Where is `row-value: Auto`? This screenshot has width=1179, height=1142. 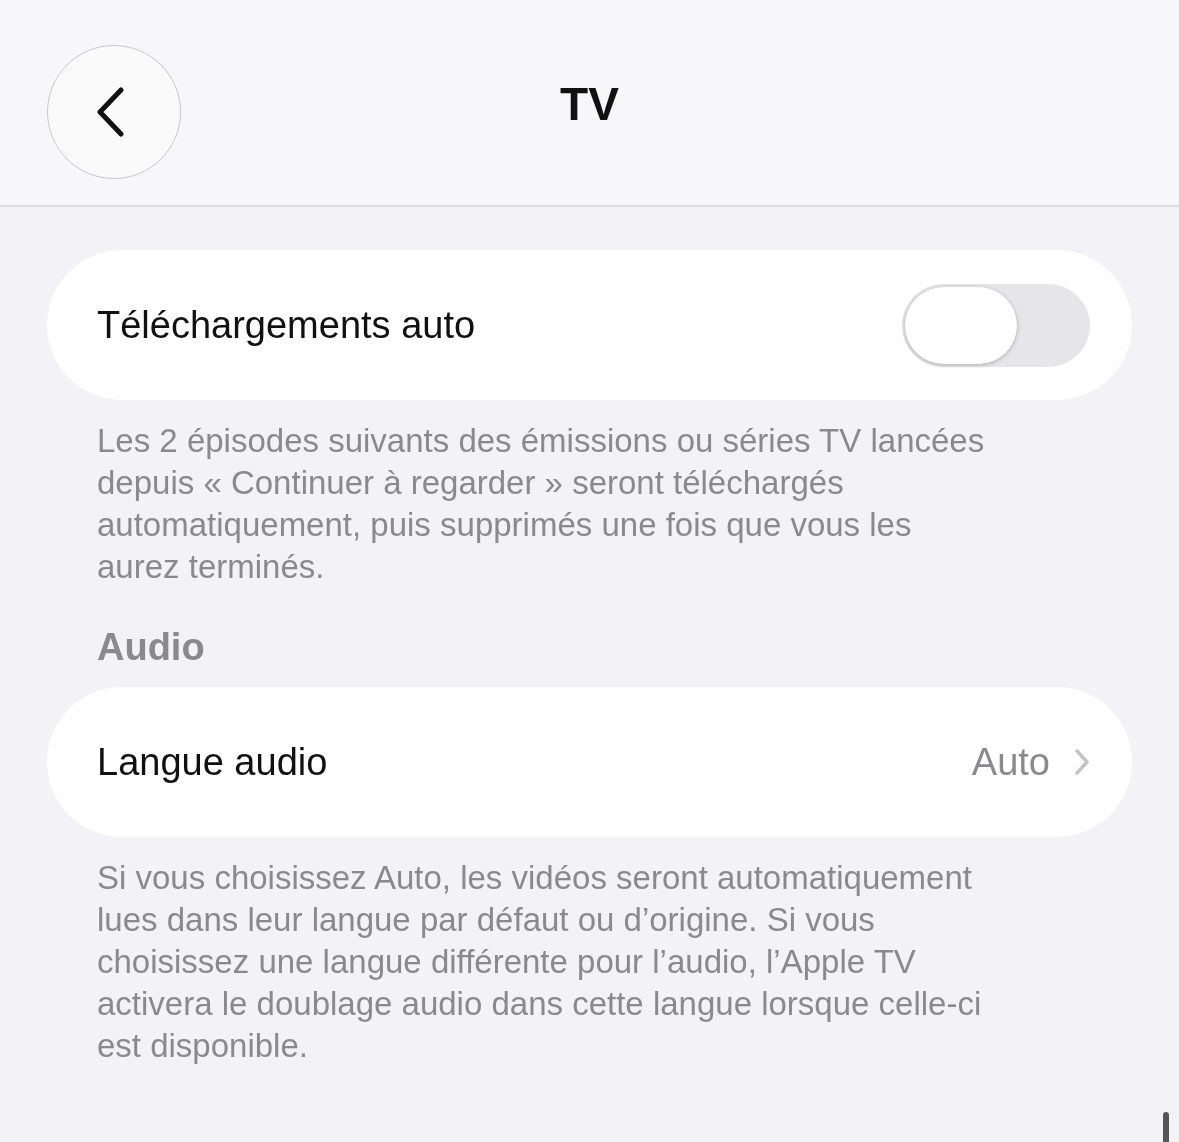 row-value: Auto is located at coordinates (1010, 762).